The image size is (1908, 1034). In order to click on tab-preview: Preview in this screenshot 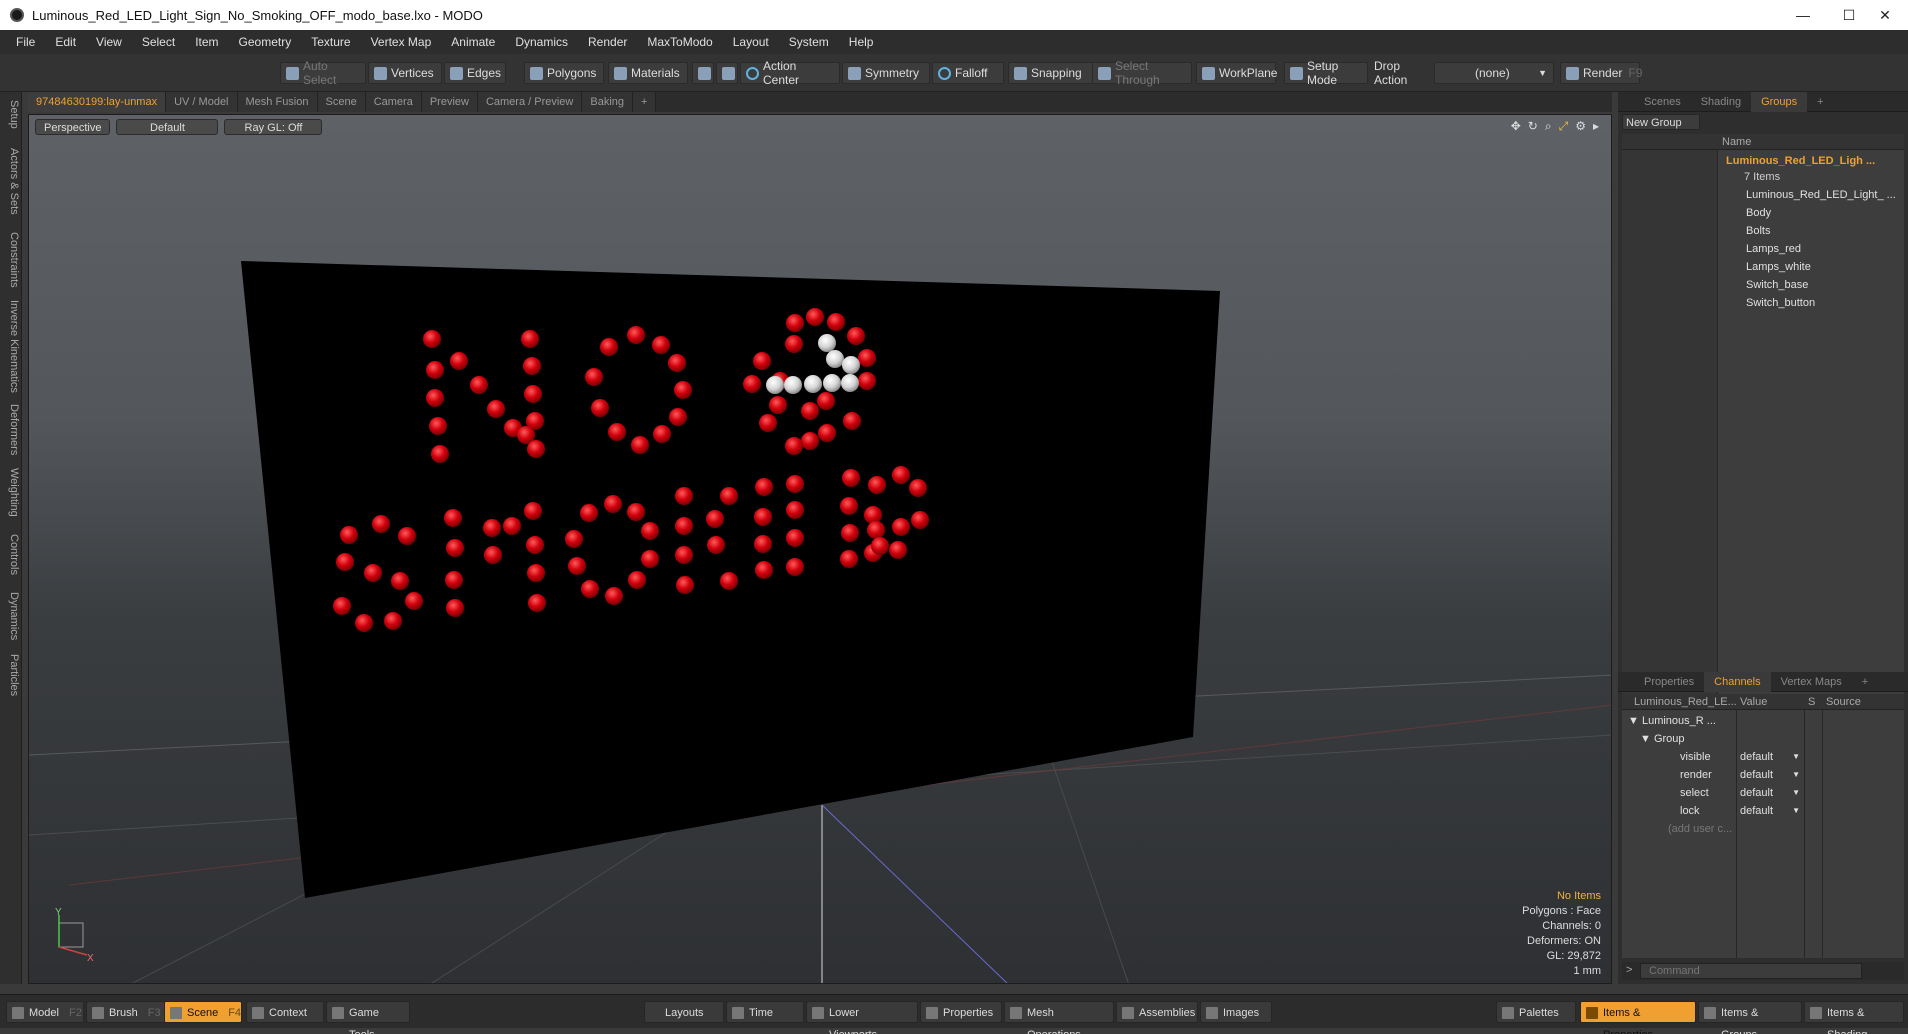, I will do `click(449, 102)`.